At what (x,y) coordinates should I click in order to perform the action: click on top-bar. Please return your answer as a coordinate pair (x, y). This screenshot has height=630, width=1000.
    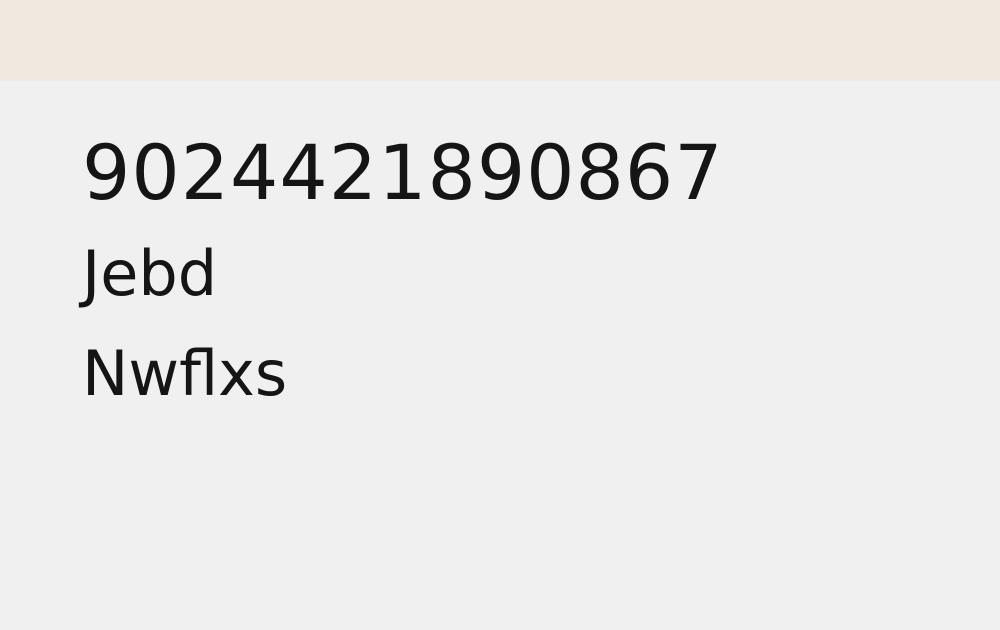
    Looking at the image, I should click on (500, 40).